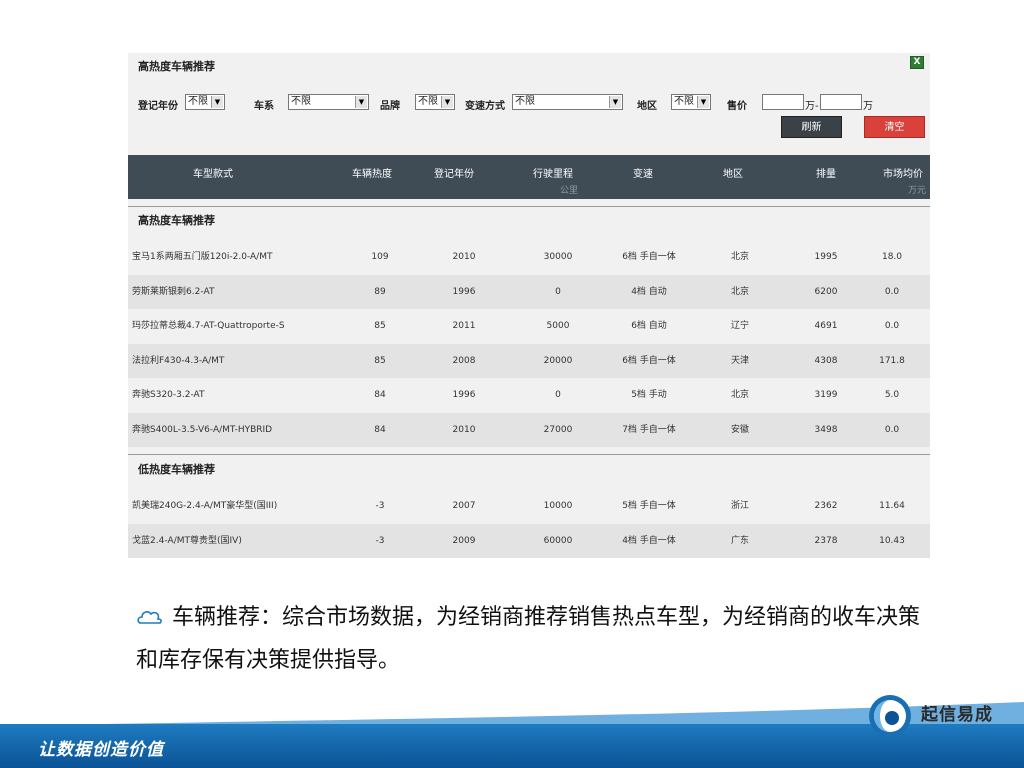 The height and width of the screenshot is (768, 1024). Describe the element at coordinates (811, 127) in the screenshot. I see `refresh-button: 刷新` at that location.